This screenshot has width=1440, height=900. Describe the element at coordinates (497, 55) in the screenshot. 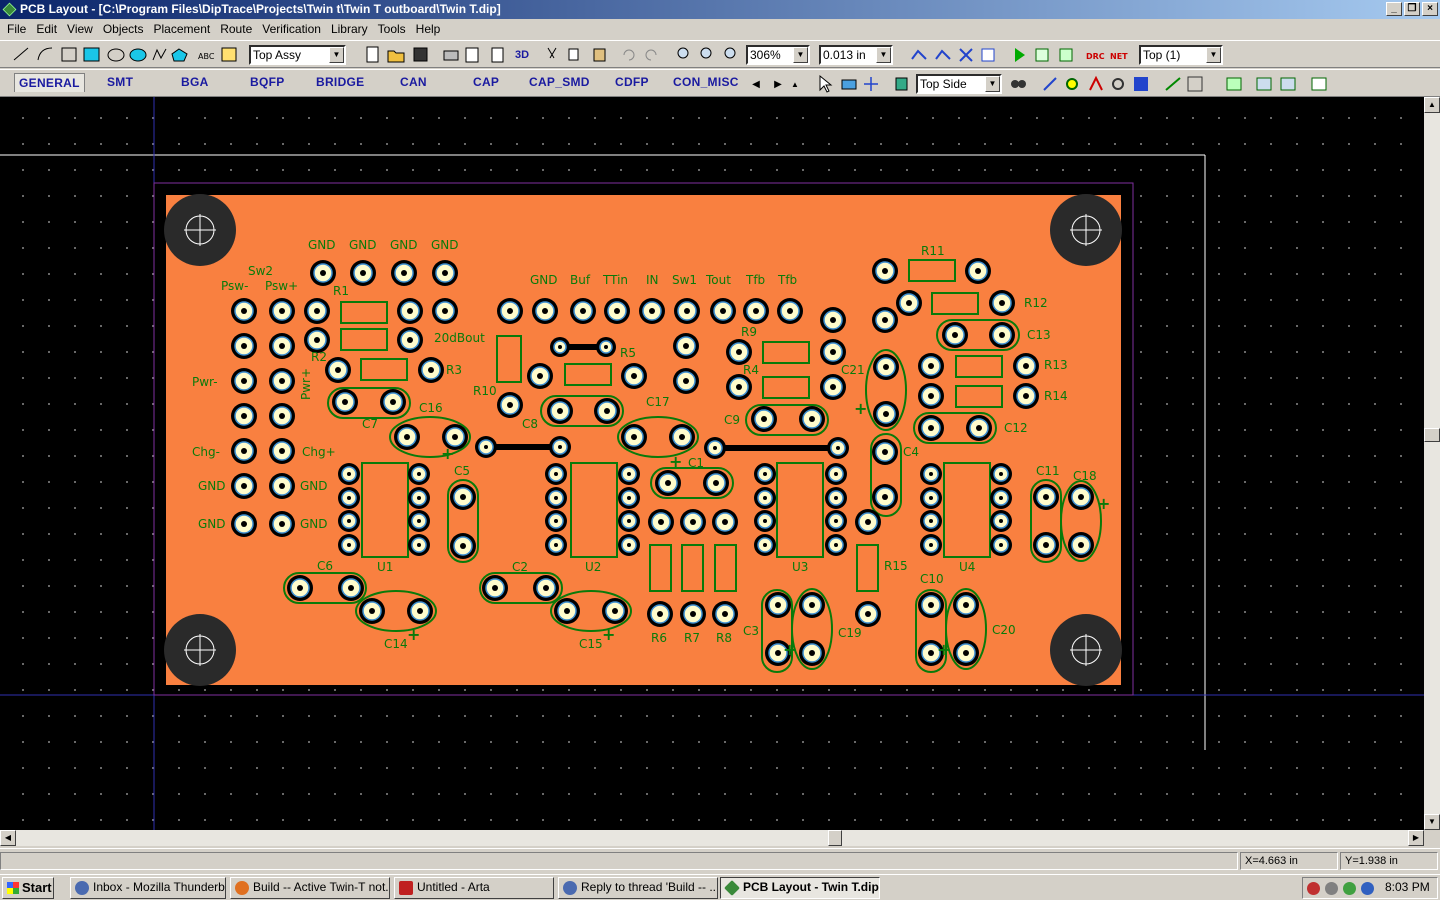

I see `report-icon` at that location.